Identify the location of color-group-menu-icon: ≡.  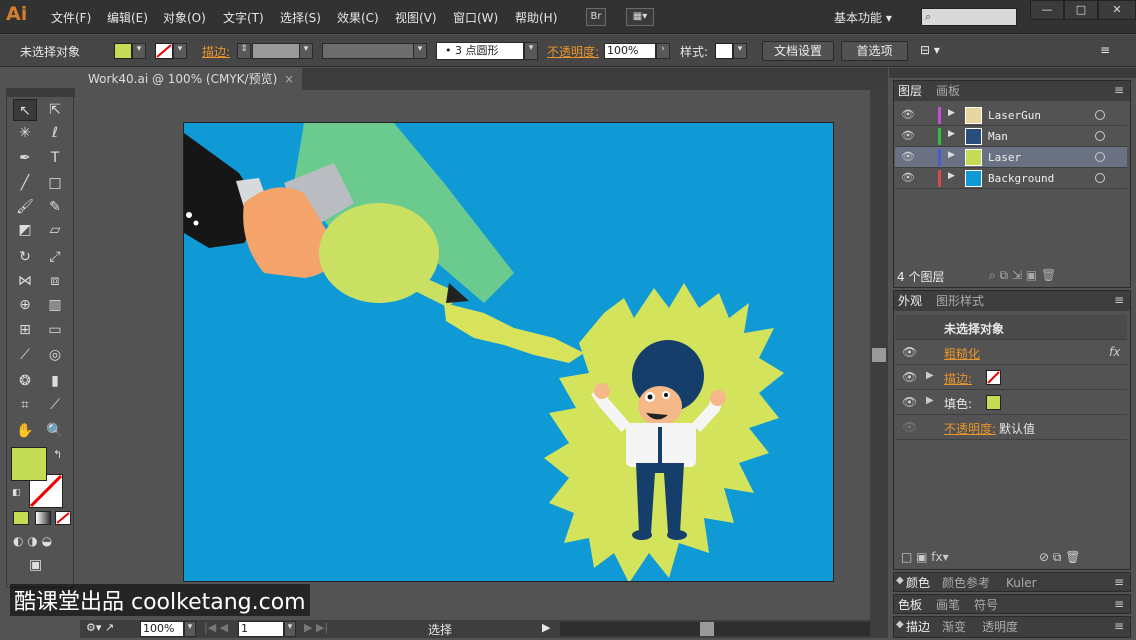
(1119, 582).